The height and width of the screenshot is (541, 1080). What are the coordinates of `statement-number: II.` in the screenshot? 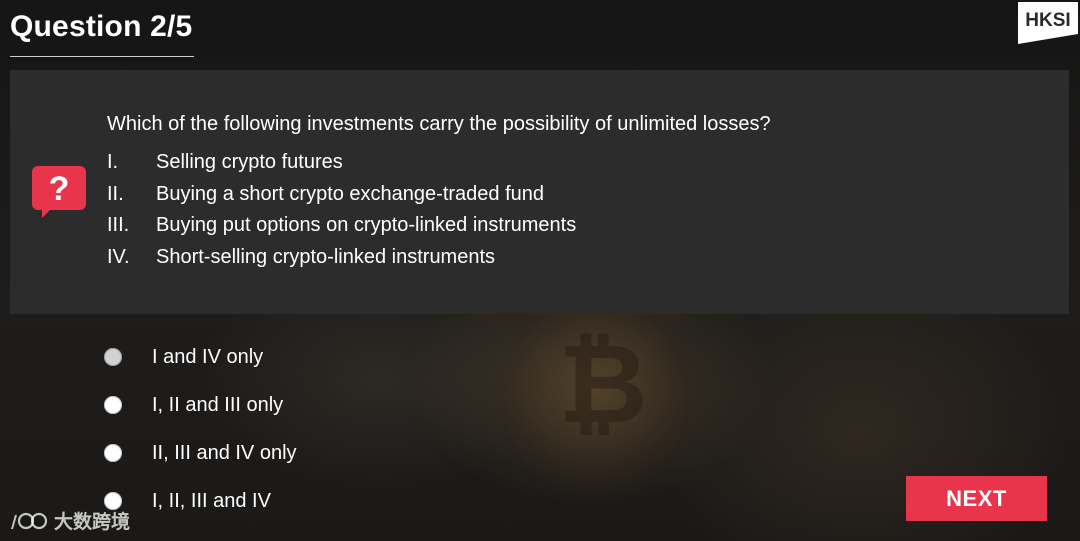 It's located at (115, 193).